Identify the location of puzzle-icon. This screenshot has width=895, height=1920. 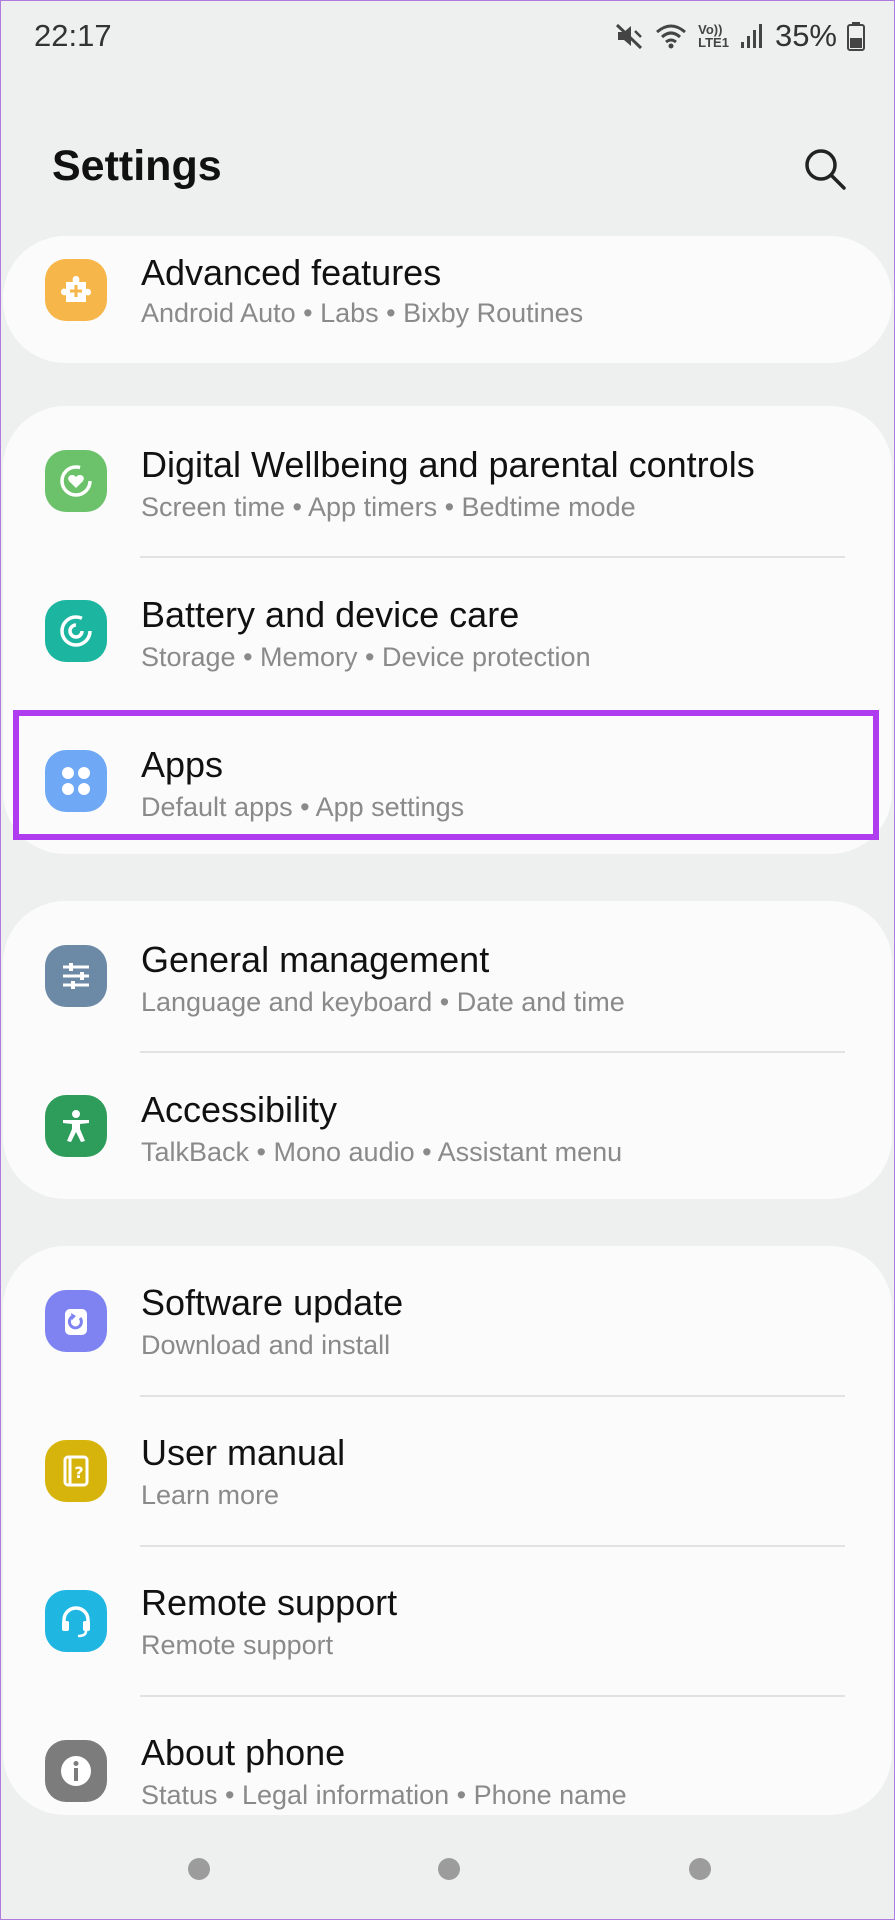
(76, 290).